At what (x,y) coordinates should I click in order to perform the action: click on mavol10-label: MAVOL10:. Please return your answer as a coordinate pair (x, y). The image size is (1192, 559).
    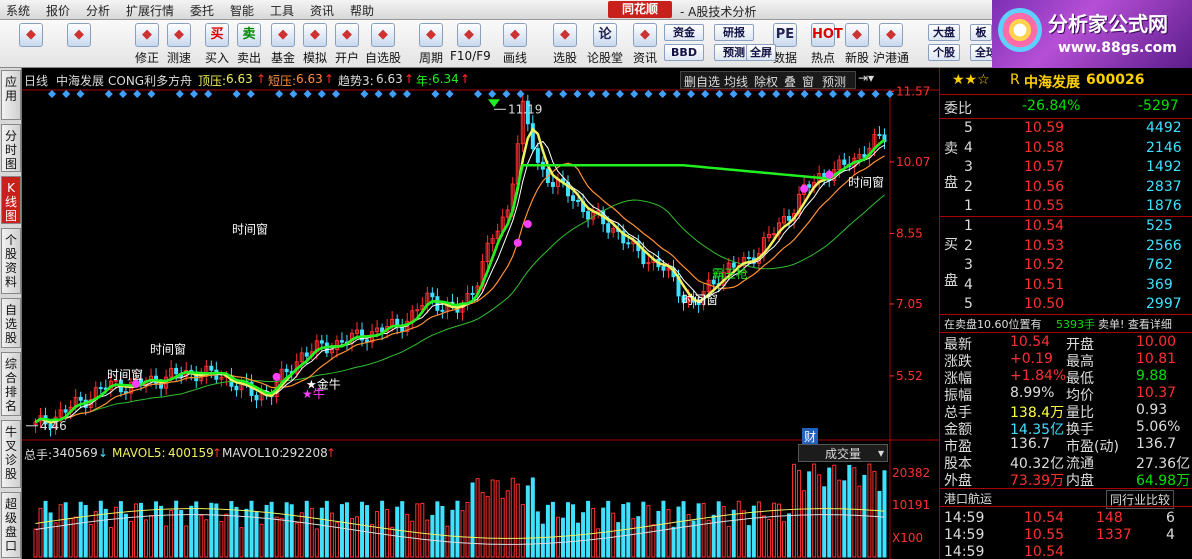
    Looking at the image, I should click on (253, 453).